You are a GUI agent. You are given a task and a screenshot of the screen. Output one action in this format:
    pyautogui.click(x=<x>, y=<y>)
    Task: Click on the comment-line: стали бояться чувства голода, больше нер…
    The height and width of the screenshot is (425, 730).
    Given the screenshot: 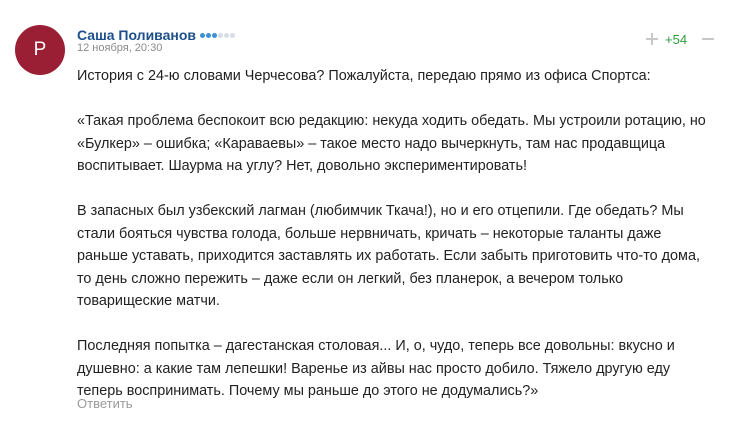 What is the action you would take?
    pyautogui.click(x=369, y=233)
    